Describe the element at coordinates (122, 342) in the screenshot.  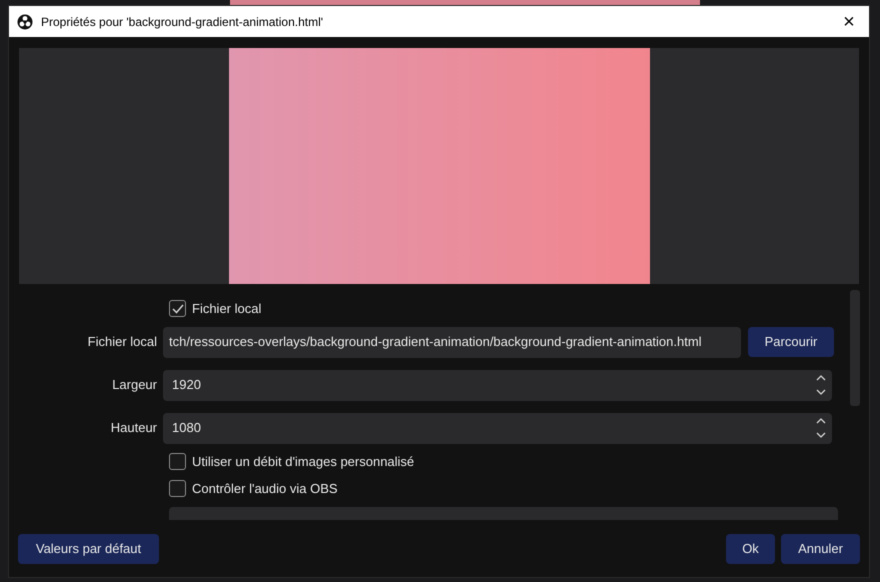
I see `field-label: Fichier local` at that location.